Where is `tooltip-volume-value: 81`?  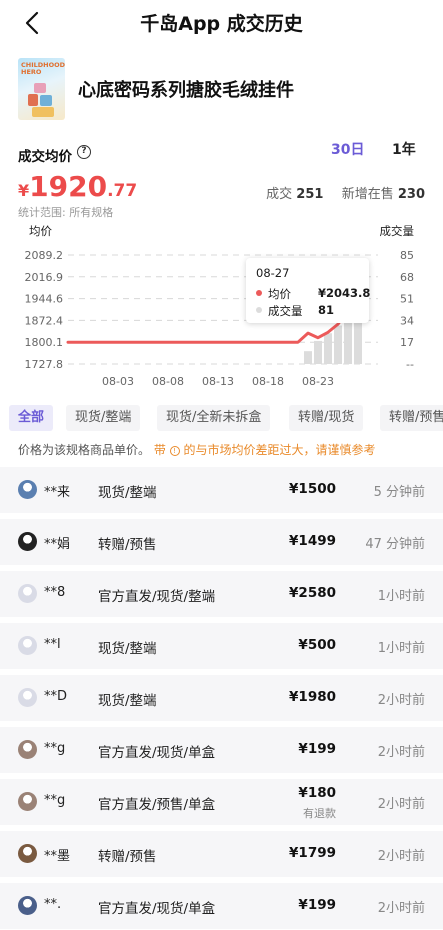
tooltip-volume-value: 81 is located at coordinates (326, 310).